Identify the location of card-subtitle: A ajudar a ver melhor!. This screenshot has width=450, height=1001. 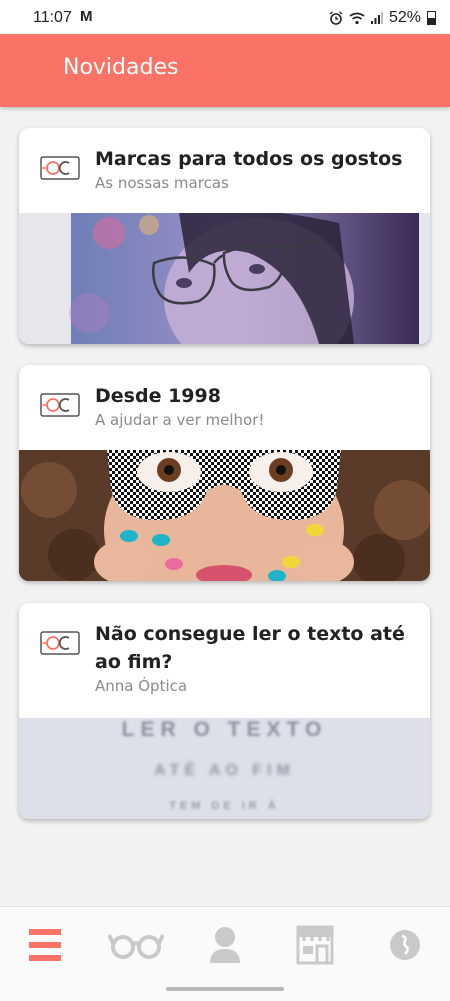
(180, 420).